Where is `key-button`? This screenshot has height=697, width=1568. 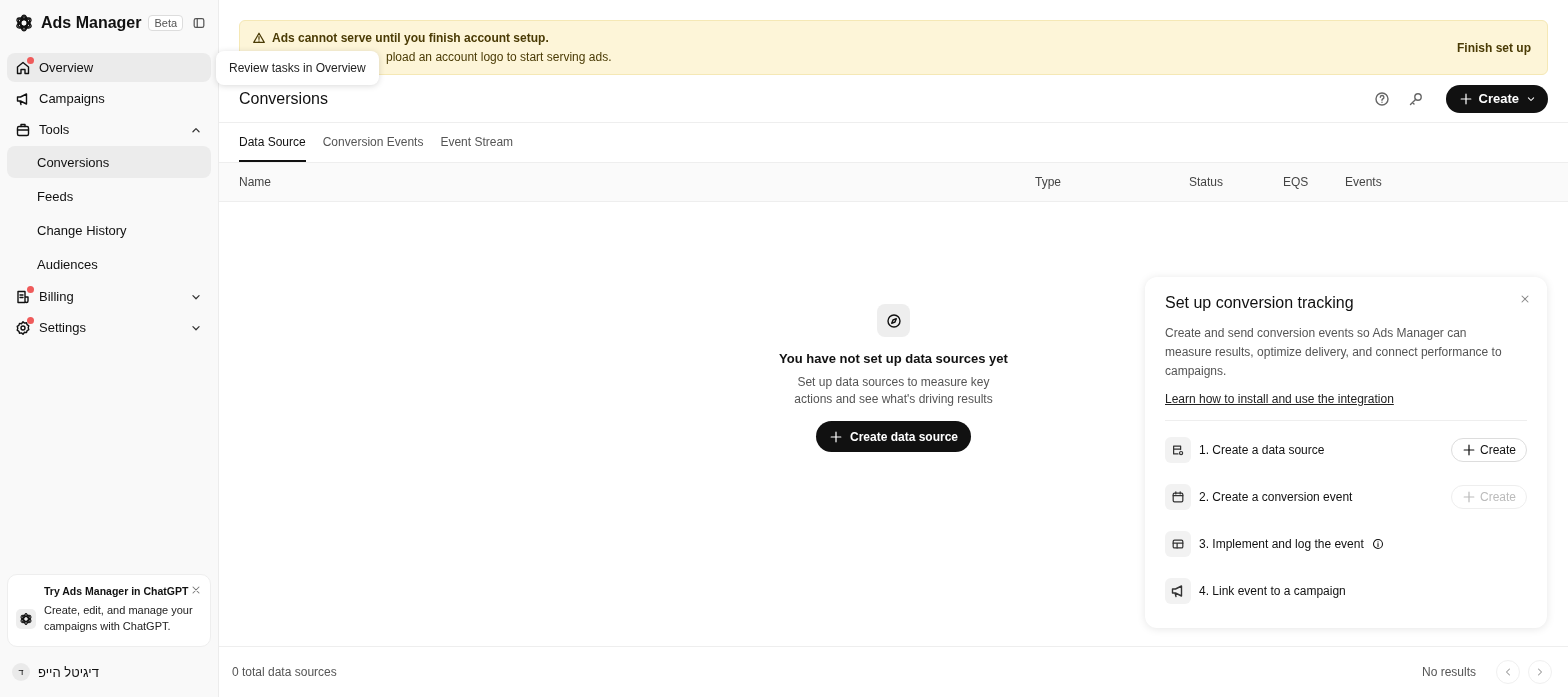
key-button is located at coordinates (1415, 98).